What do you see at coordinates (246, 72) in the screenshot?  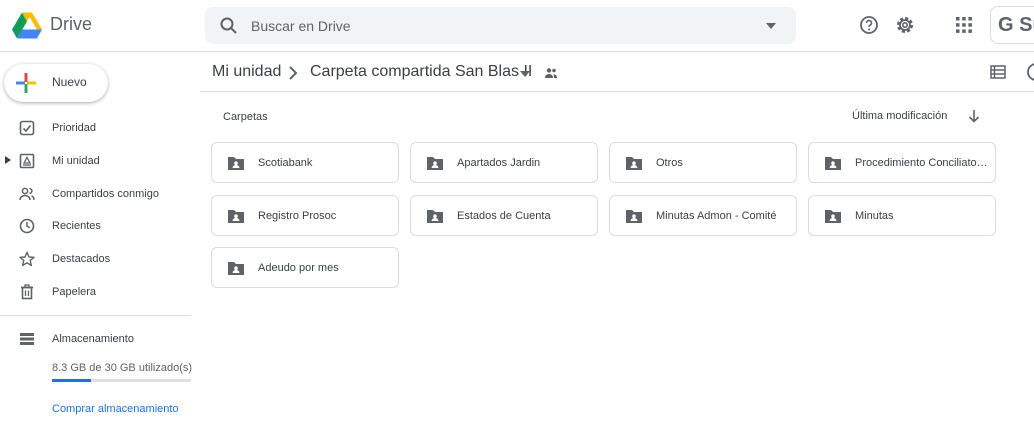 I see `breadcrumb-root: Mi unidad` at bounding box center [246, 72].